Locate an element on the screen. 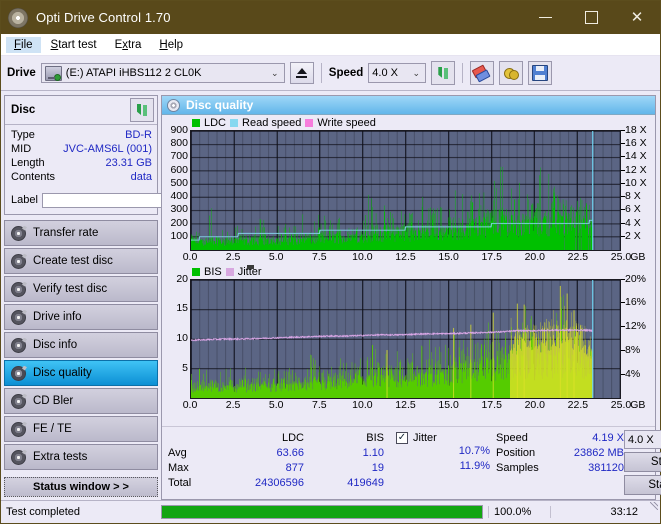  axis-tick-label: 20% is located at coordinates (636, 278).